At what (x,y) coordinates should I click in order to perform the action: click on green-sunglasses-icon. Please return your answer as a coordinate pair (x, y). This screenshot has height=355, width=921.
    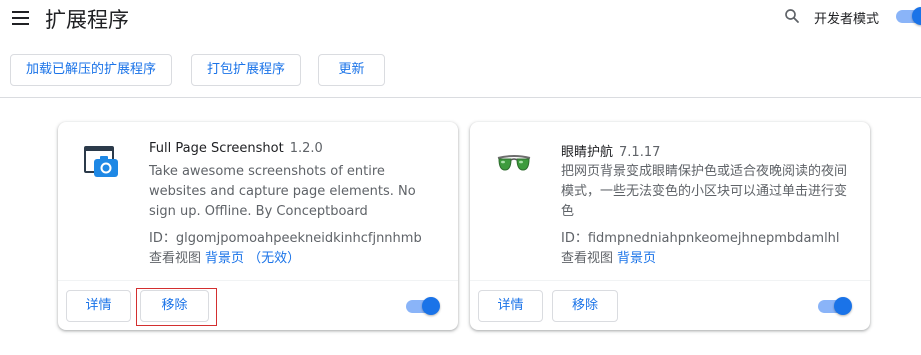
    Looking at the image, I should click on (514, 163).